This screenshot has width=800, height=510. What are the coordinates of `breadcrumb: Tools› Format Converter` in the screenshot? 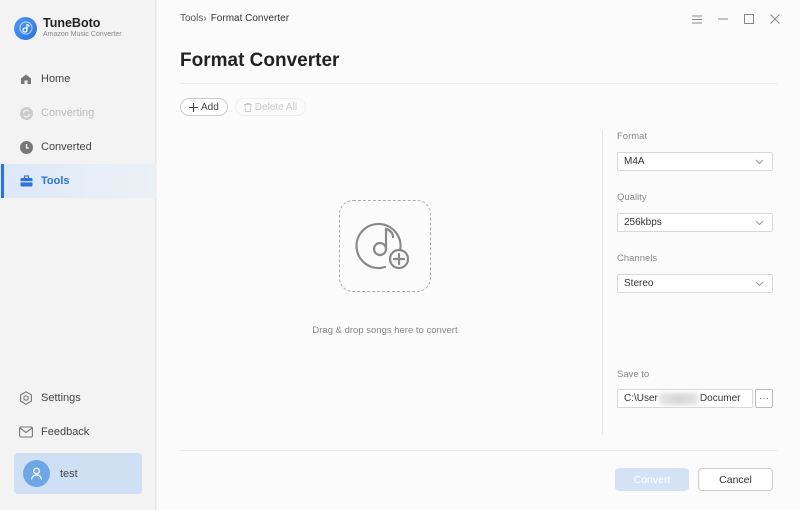 It's located at (234, 18).